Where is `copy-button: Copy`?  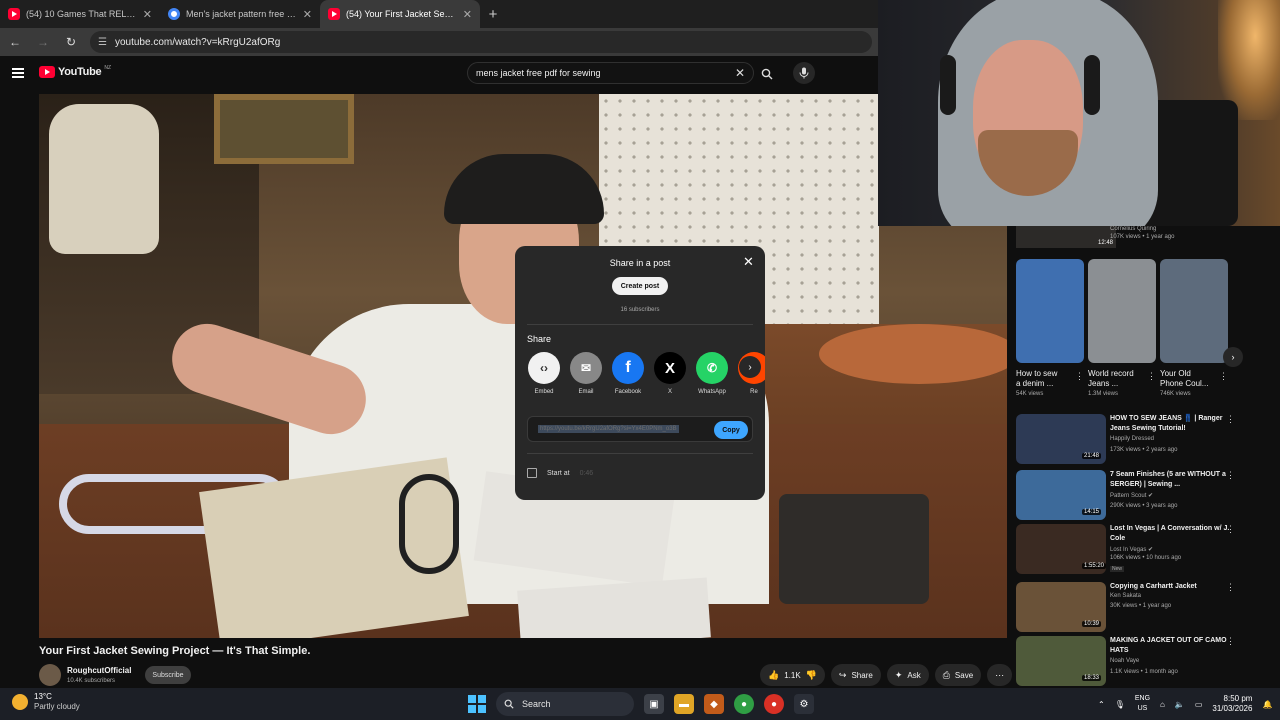
copy-button: Copy is located at coordinates (731, 430).